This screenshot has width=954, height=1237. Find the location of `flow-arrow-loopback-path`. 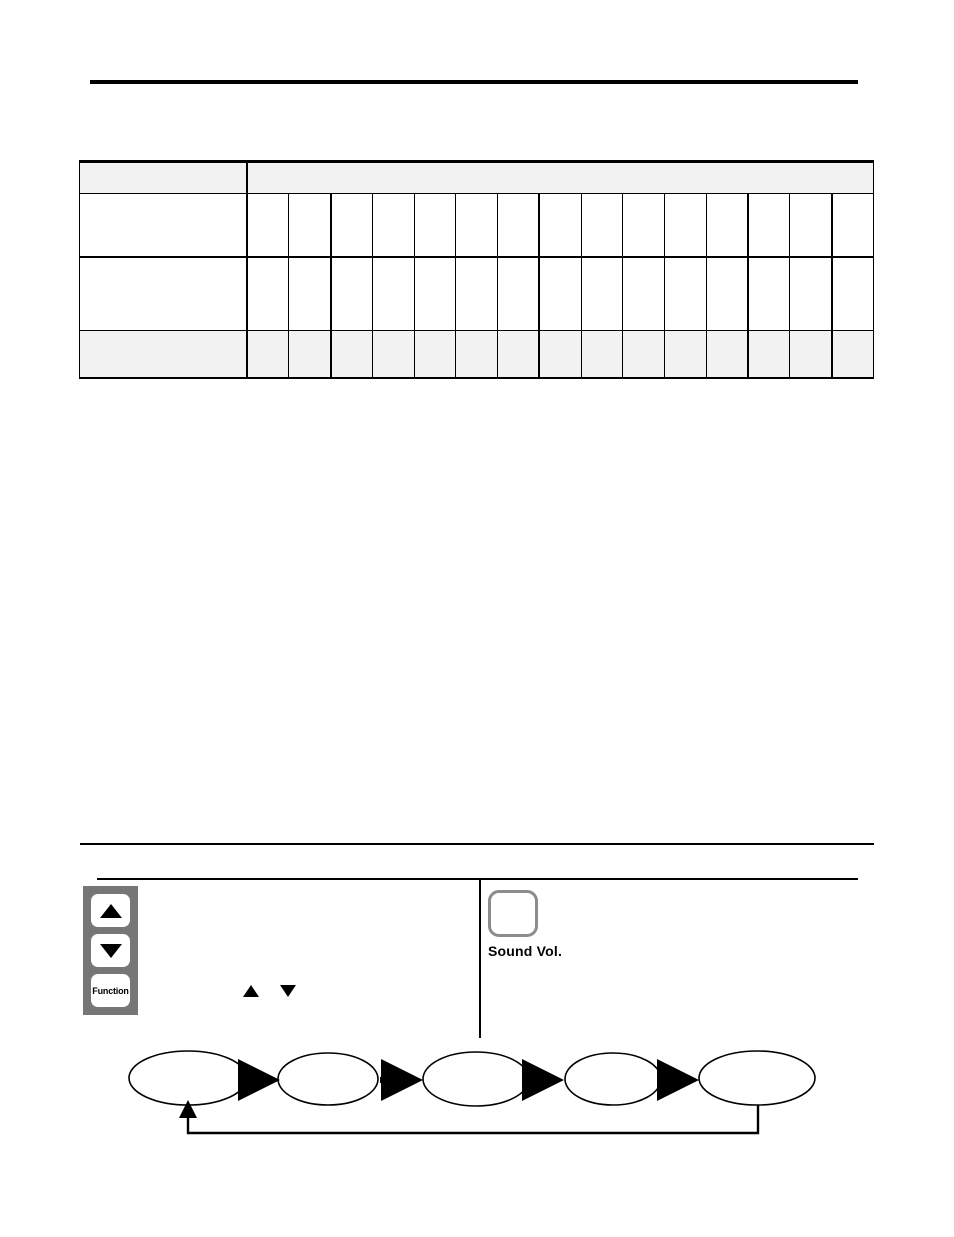

flow-arrow-loopback-path is located at coordinates (473, 1120).